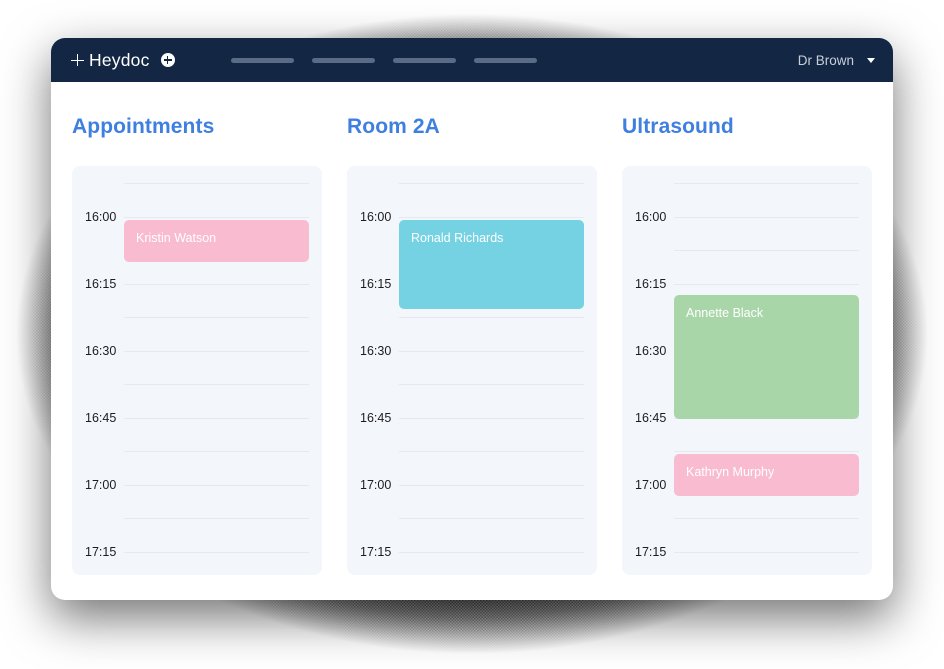 This screenshot has height=669, width=944. Describe the element at coordinates (77, 60) in the screenshot. I see `medical-cross-icon` at that location.